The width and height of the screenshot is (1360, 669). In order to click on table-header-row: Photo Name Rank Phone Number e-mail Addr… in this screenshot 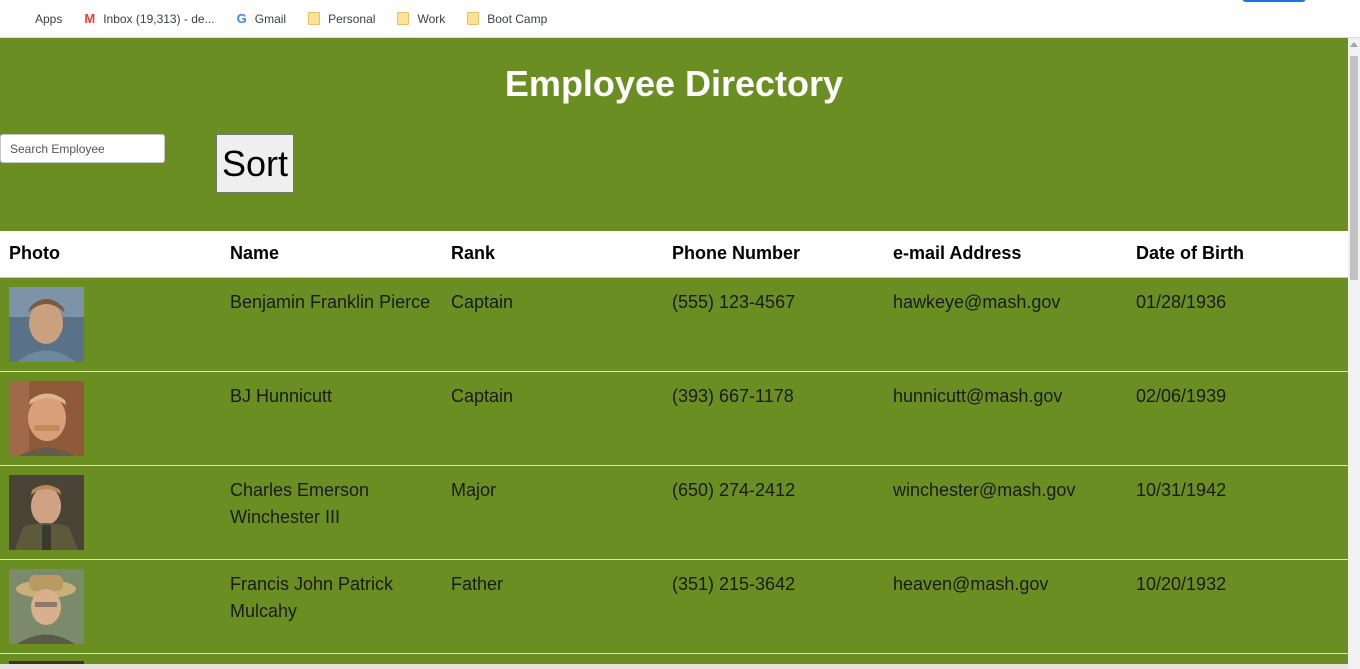, I will do `click(674, 254)`.